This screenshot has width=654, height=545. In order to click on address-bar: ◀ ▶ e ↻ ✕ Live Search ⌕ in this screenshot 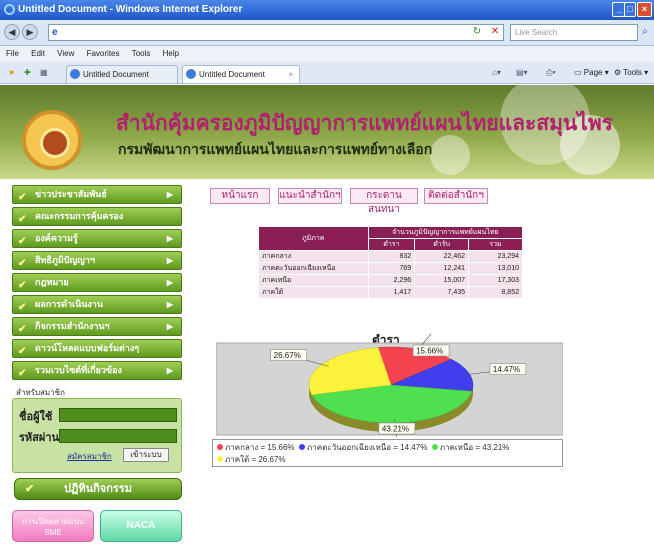, I will do `click(327, 33)`.